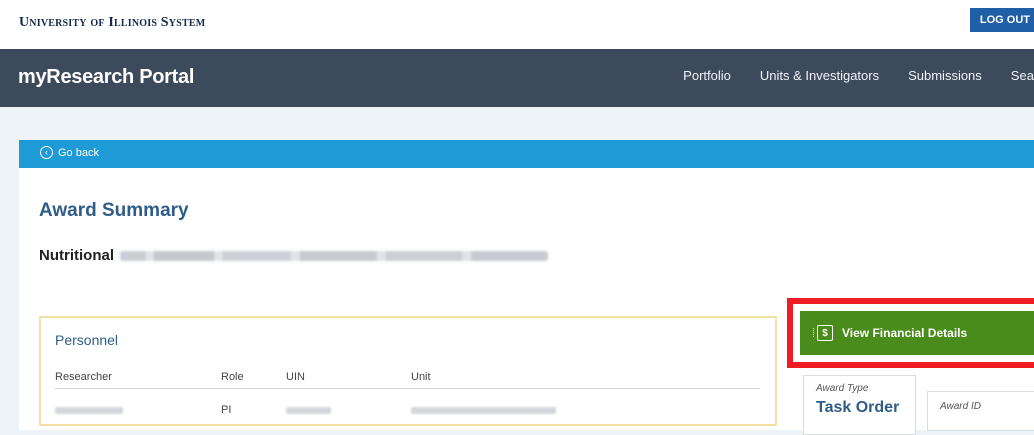 The height and width of the screenshot is (435, 1034). I want to click on column-header-role: Role, so click(232, 377).